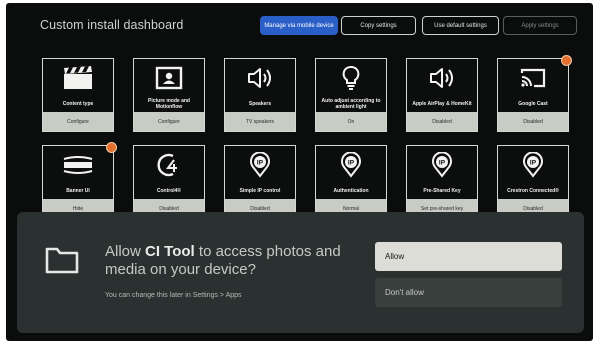  I want to click on tile-google-cast: Google Cast Disabled, so click(534, 93).